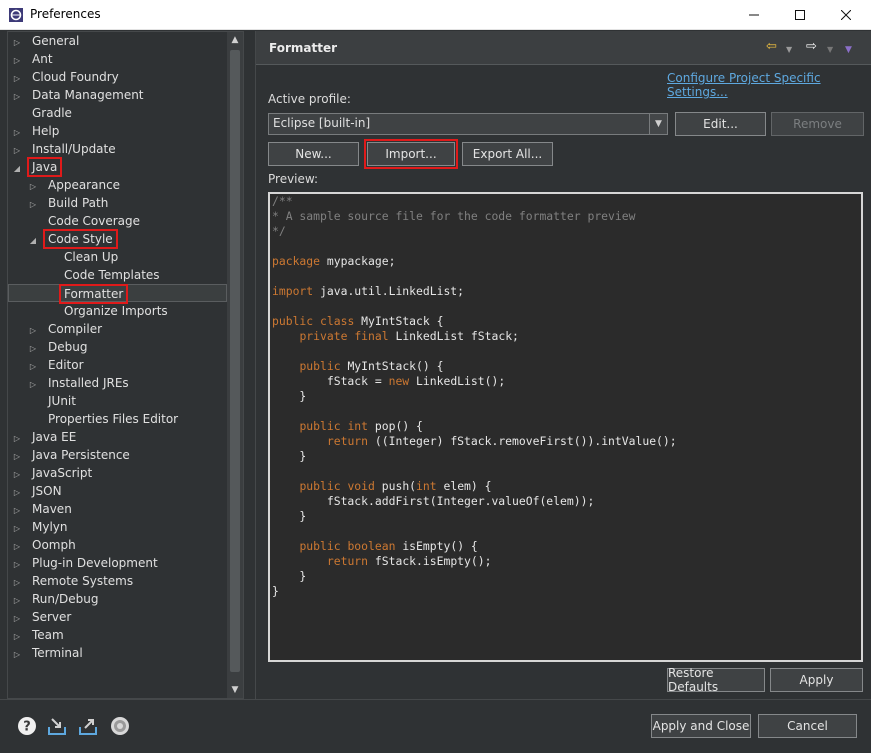 The height and width of the screenshot is (753, 871). Describe the element at coordinates (75, 185) in the screenshot. I see `tree-item: ▷ Appearance` at that location.